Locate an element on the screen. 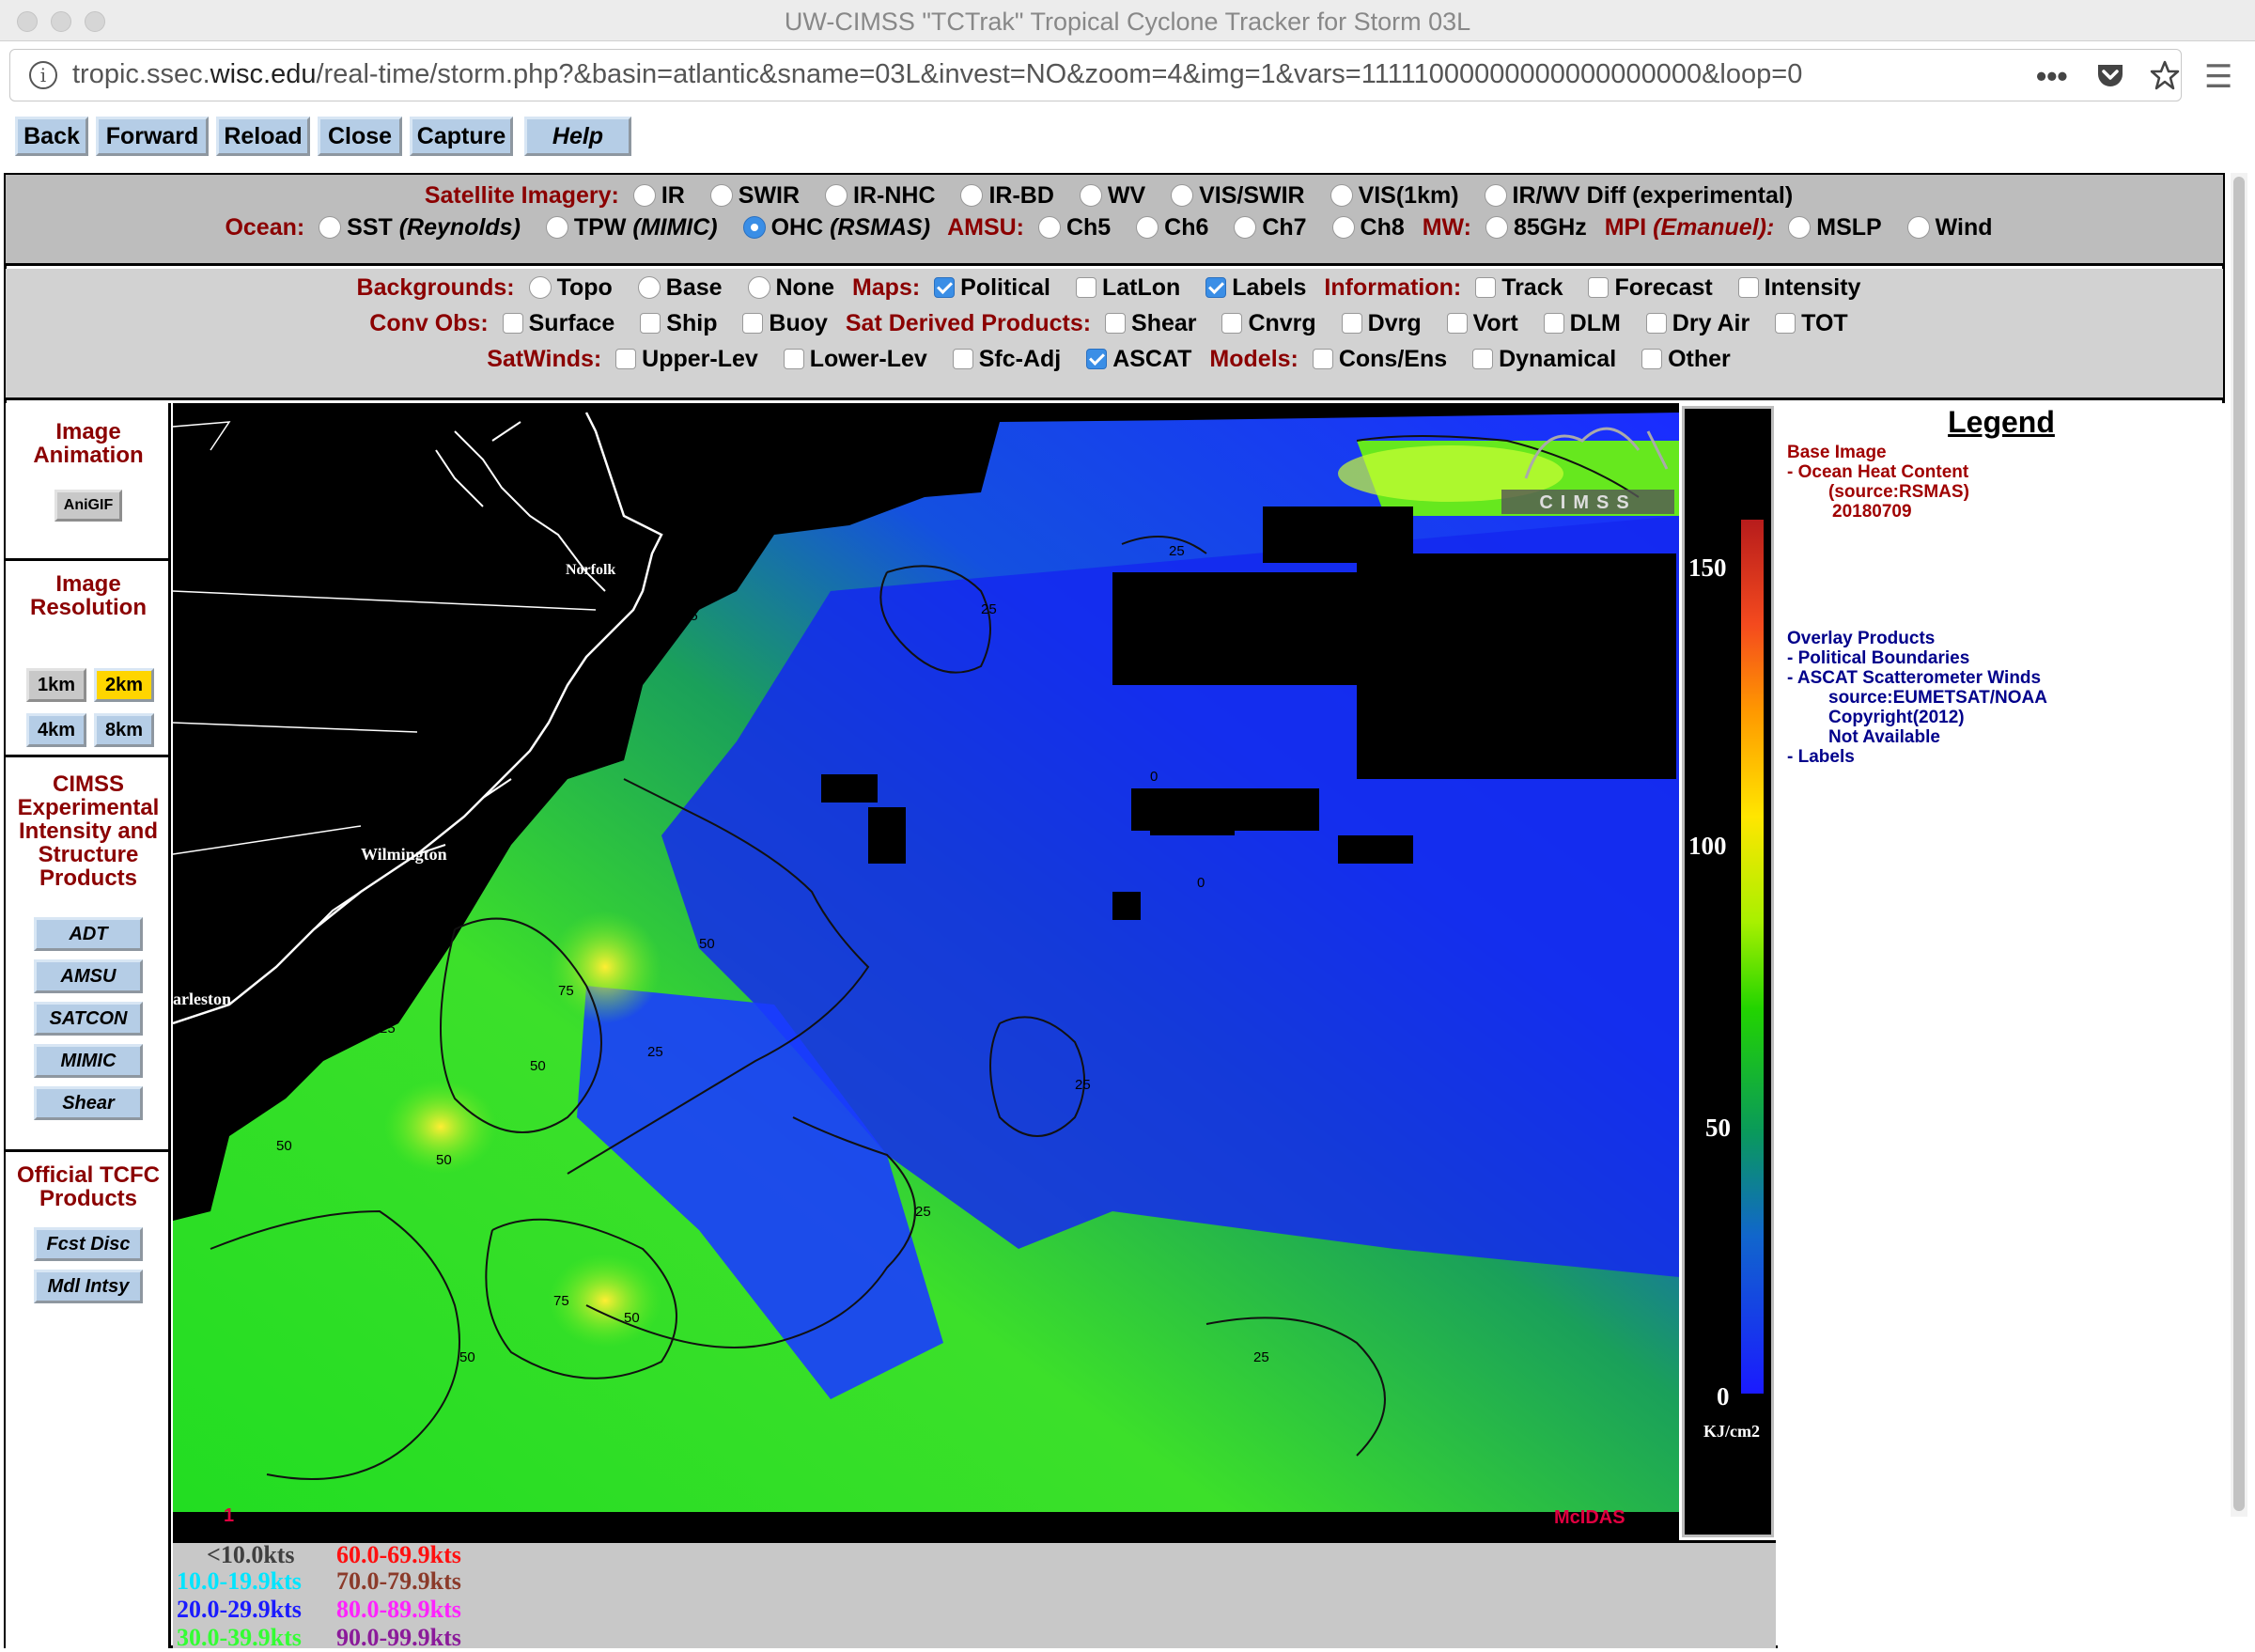  wind-legend-item: 70.0-79.9kts is located at coordinates (398, 1581).